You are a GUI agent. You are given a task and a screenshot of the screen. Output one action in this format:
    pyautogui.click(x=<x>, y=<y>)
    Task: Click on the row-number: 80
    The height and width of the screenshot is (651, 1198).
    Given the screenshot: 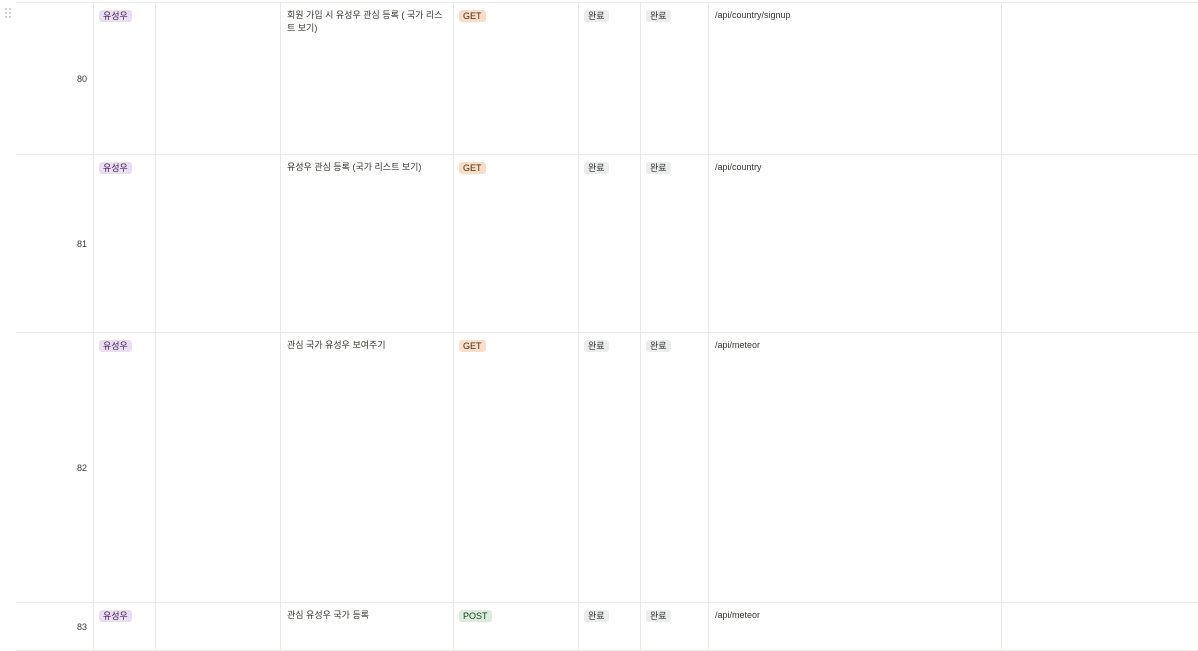 What is the action you would take?
    pyautogui.click(x=81, y=79)
    